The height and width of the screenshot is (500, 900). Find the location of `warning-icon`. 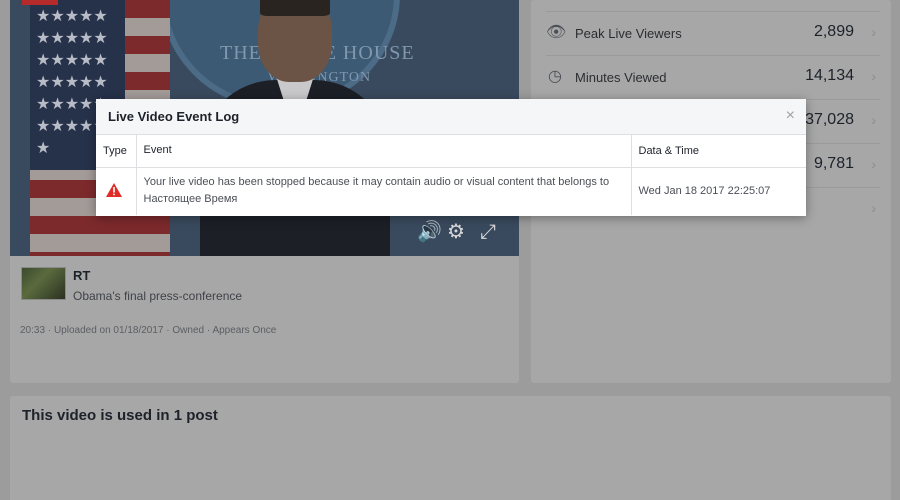

warning-icon is located at coordinates (114, 189).